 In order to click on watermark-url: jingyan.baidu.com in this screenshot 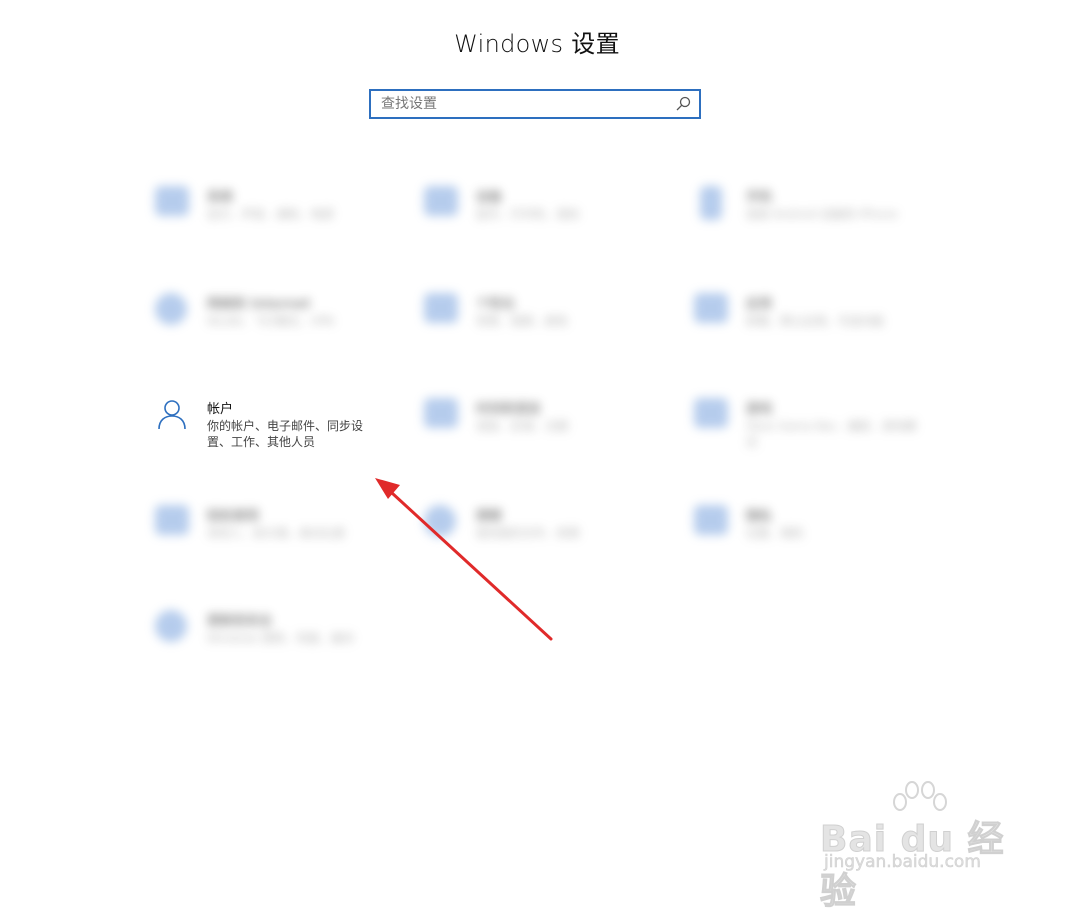, I will do `click(902, 862)`.